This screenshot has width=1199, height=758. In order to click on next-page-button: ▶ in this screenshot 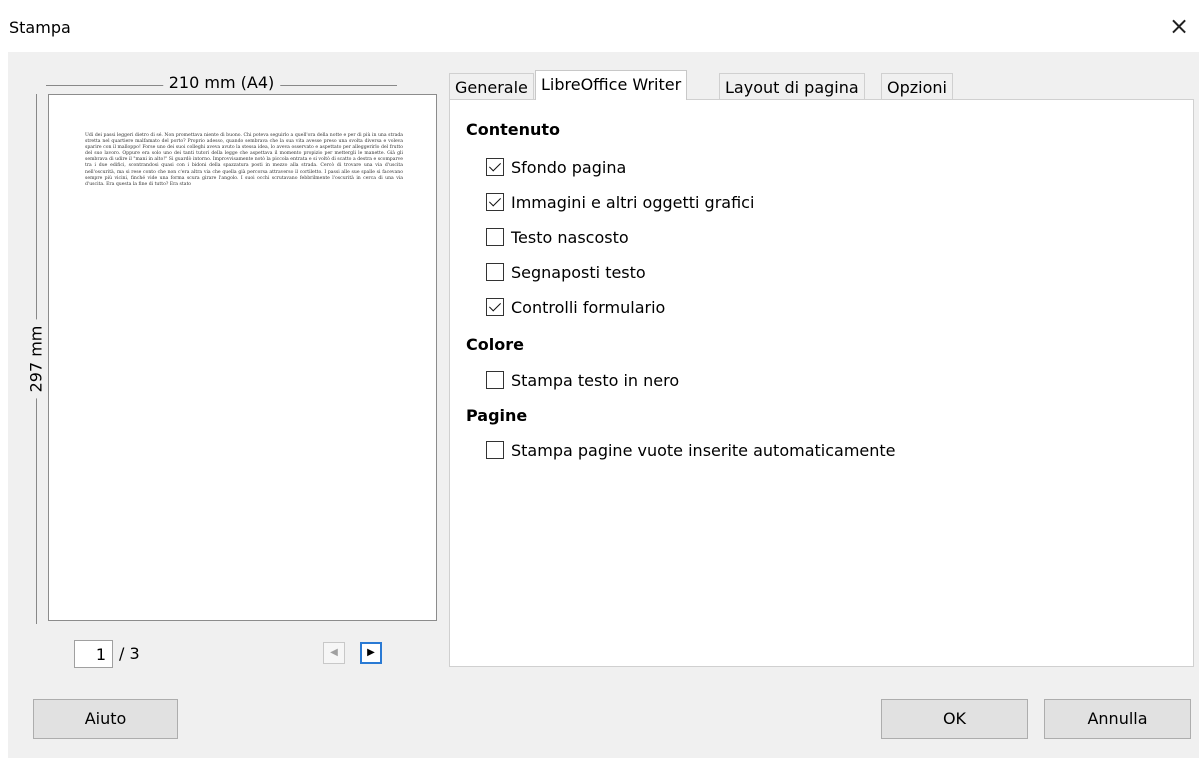, I will do `click(371, 653)`.